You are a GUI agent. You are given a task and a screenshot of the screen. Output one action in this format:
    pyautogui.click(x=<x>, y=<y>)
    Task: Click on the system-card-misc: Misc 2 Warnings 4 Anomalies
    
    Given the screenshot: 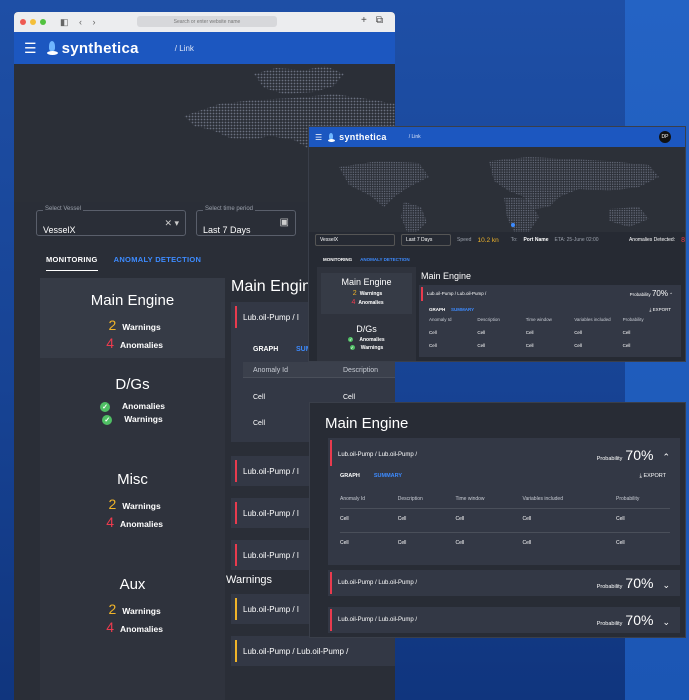 What is the action you would take?
    pyautogui.click(x=132, y=489)
    